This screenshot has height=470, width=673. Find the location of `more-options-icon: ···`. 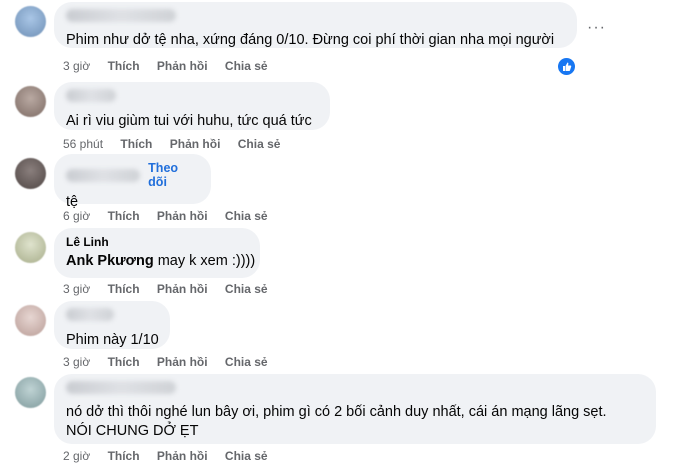

more-options-icon: ··· is located at coordinates (596, 28).